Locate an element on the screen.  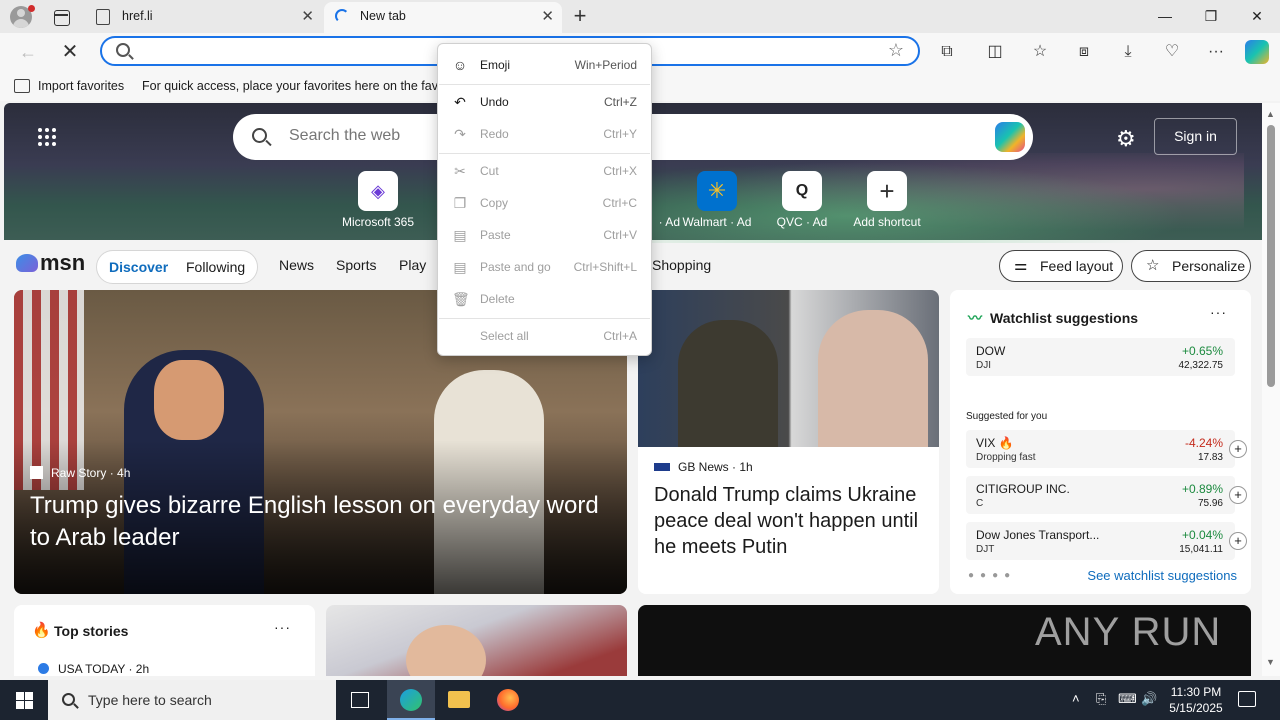
import-favorites-link: Import favorites is located at coordinates (81, 86).